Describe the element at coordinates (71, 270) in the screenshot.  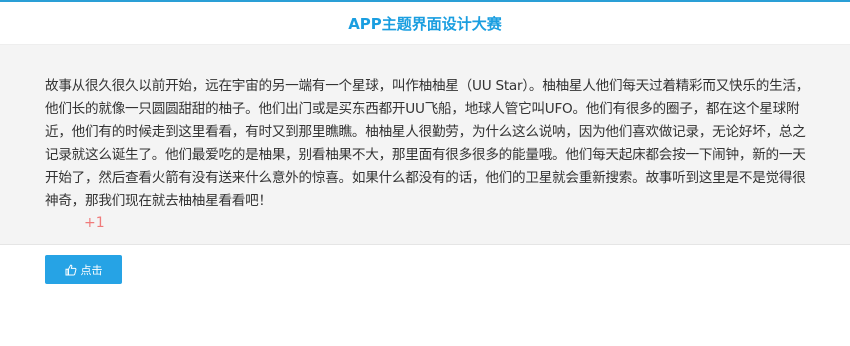
I see `thumbs-up-icon` at that location.